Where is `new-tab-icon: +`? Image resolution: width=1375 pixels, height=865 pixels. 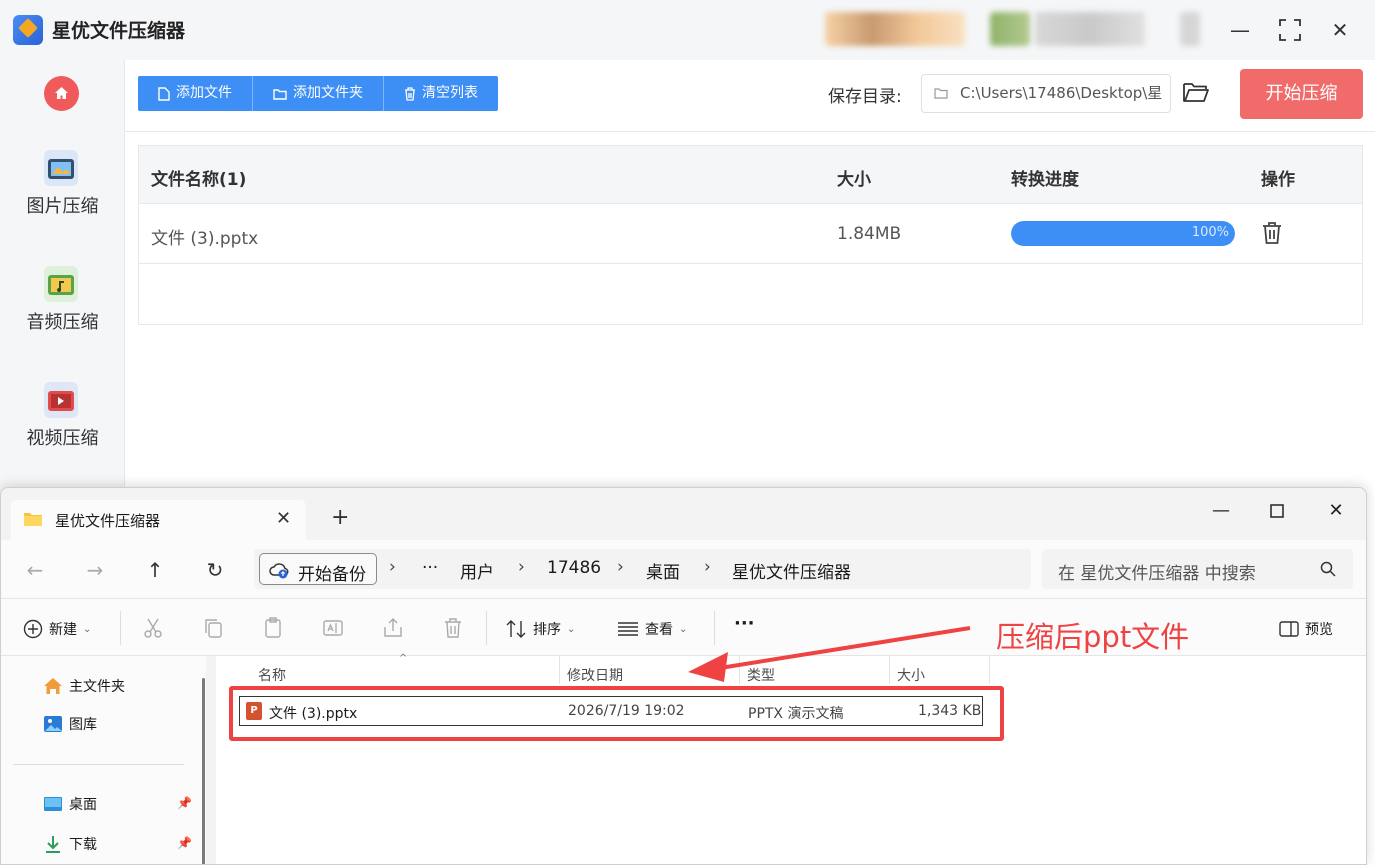
new-tab-icon: + is located at coordinates (340, 517).